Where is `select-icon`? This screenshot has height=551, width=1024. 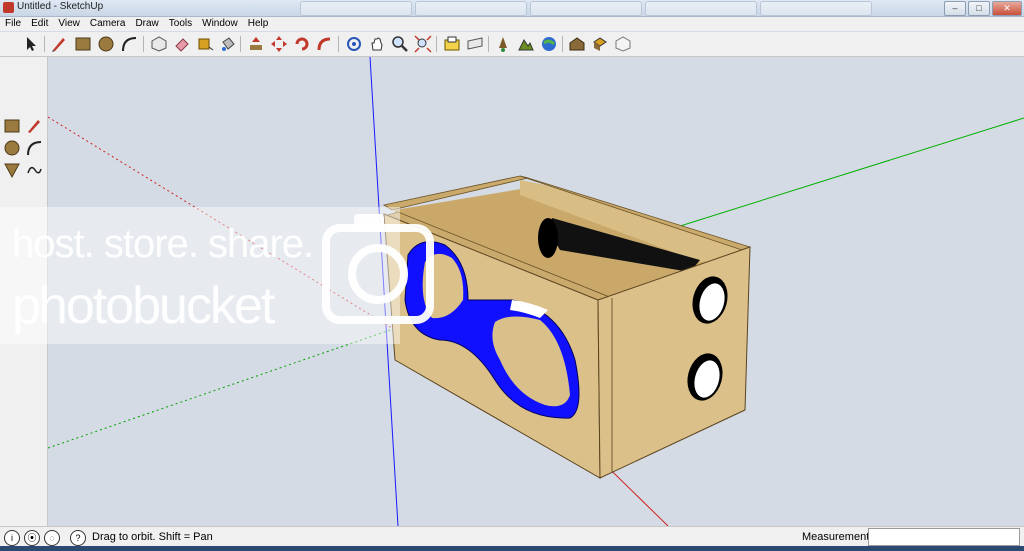
select-icon is located at coordinates (31, 44).